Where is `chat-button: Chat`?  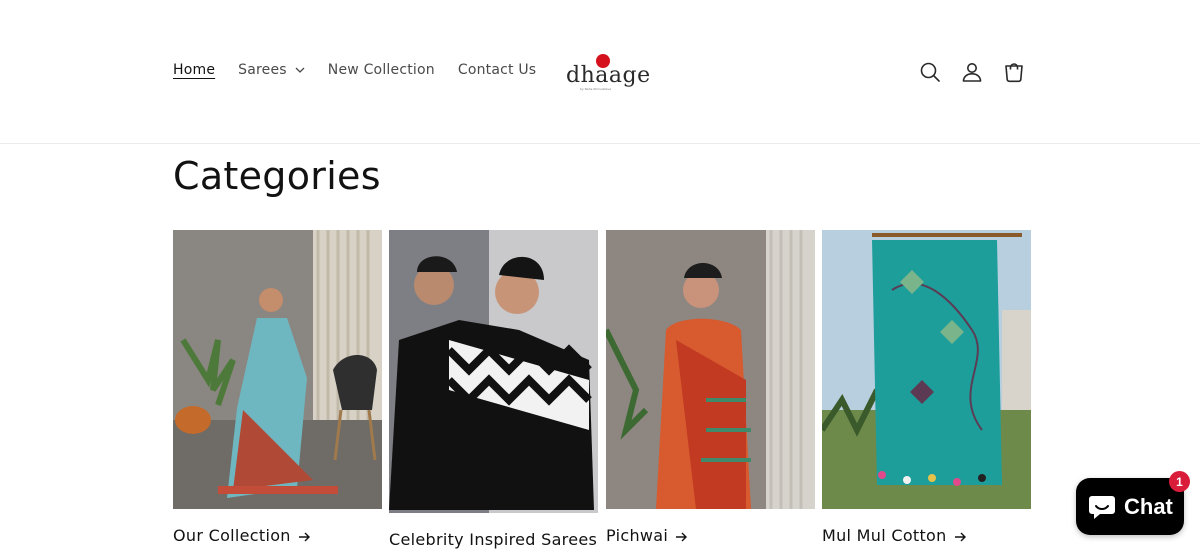 chat-button: Chat is located at coordinates (1130, 506).